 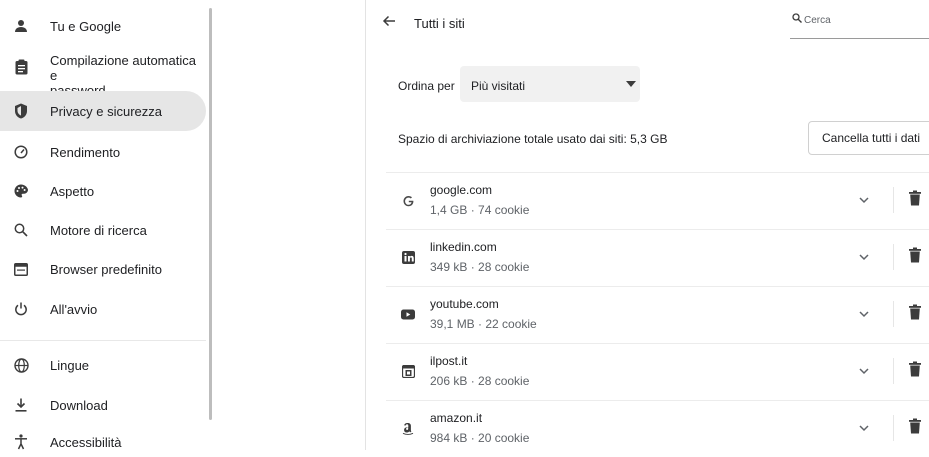 I want to click on person-icon, so click(x=21, y=26).